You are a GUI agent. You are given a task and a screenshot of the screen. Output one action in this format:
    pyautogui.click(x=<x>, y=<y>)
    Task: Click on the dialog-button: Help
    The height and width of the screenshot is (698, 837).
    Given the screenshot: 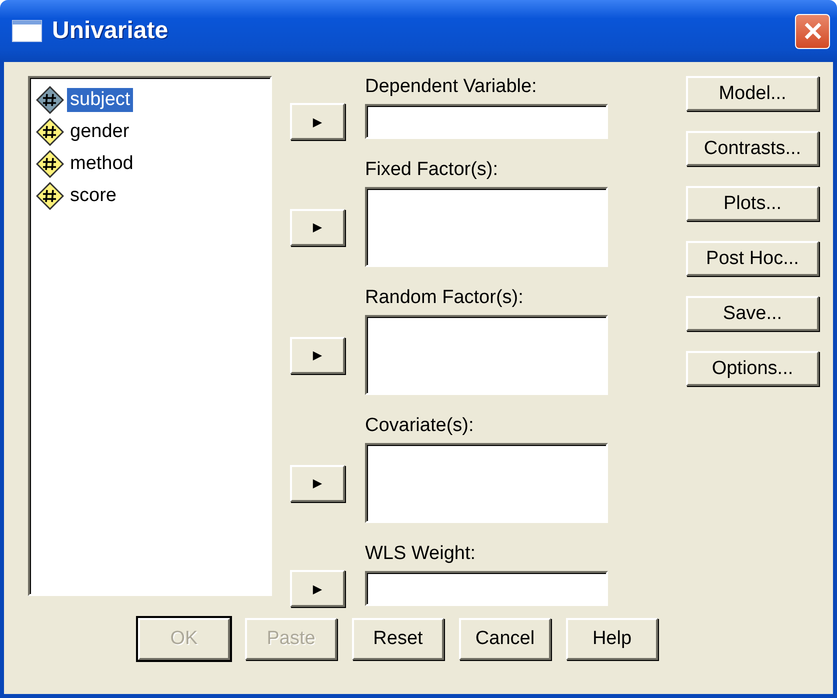 What is the action you would take?
    pyautogui.click(x=612, y=639)
    